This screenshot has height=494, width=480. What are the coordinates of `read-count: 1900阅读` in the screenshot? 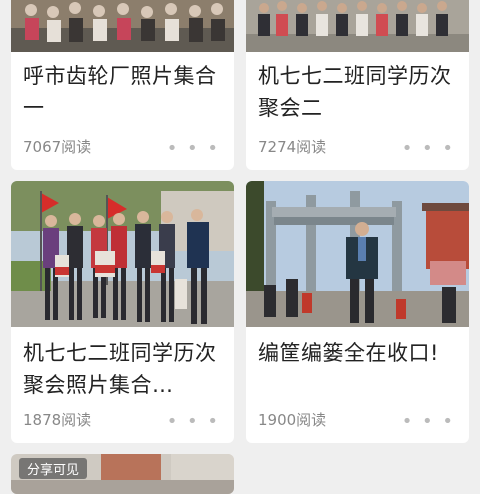 It's located at (292, 420).